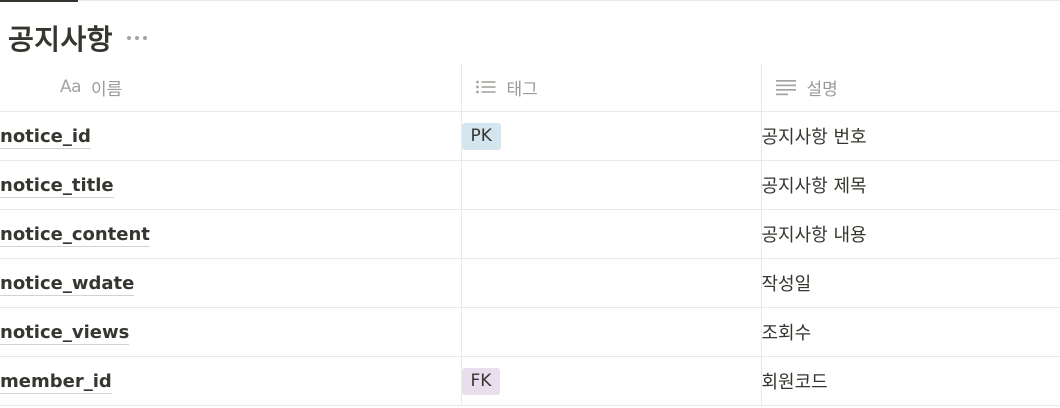  Describe the element at coordinates (65, 333) in the screenshot. I see `row-title-link: notice_views` at that location.